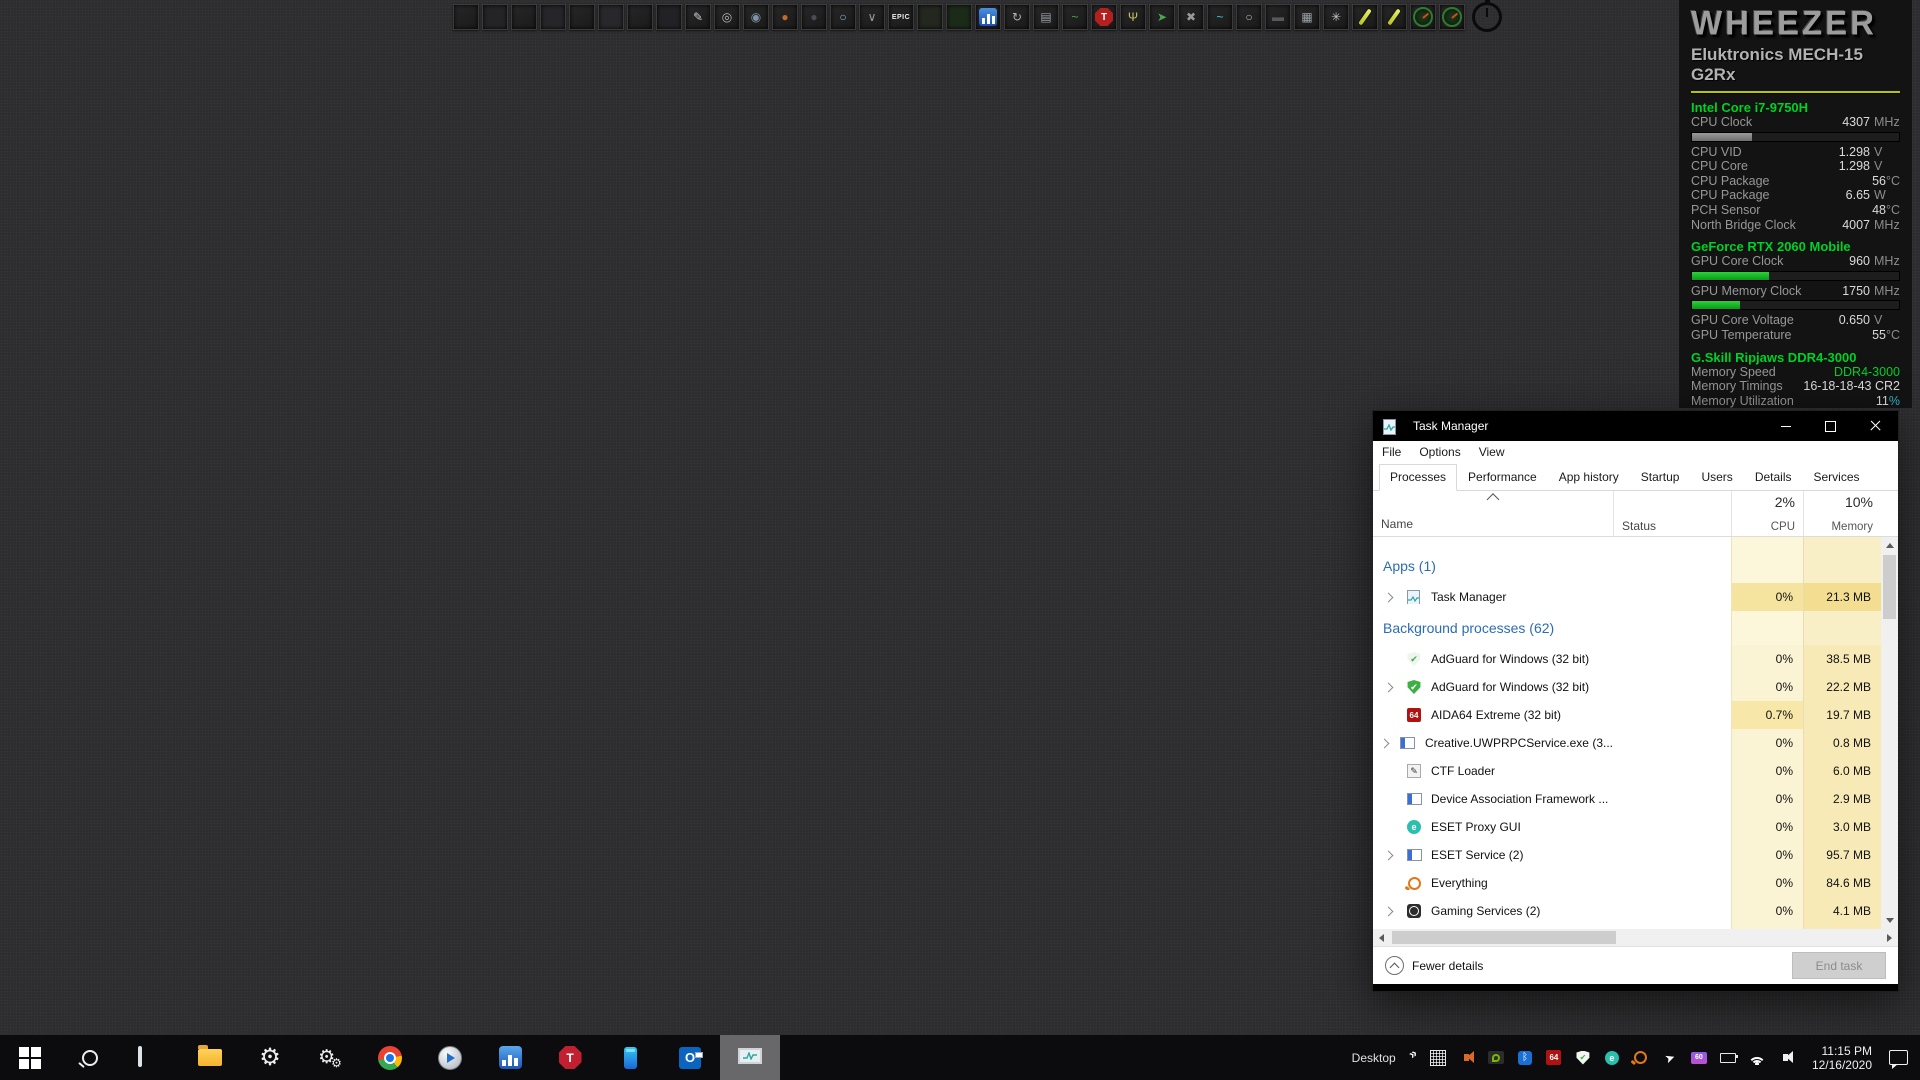 Image resolution: width=1920 pixels, height=1080 pixels. I want to click on taskbar-hw-stats-button, so click(510, 1057).